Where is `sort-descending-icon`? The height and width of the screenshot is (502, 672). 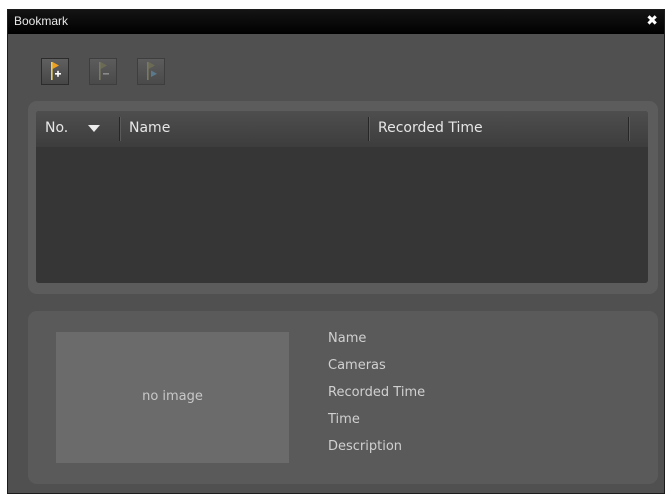 sort-descending-icon is located at coordinates (94, 128).